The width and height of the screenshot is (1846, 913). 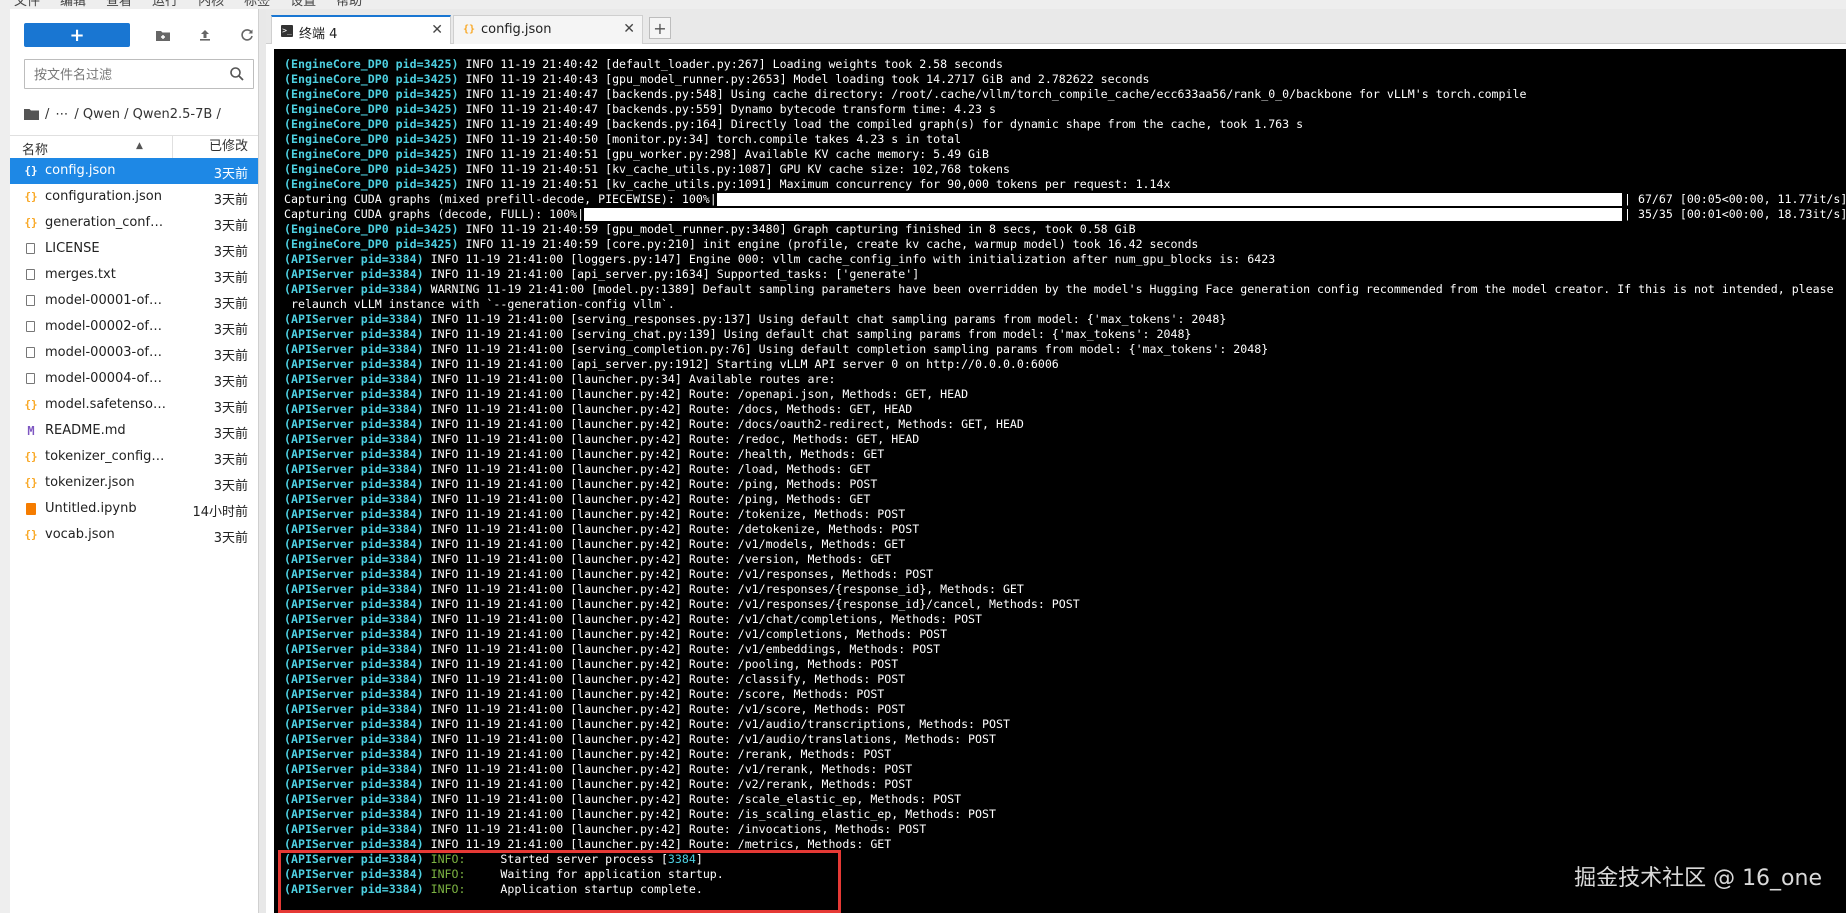 I want to click on file-list-item: merges.txt 3天前, so click(x=134, y=275).